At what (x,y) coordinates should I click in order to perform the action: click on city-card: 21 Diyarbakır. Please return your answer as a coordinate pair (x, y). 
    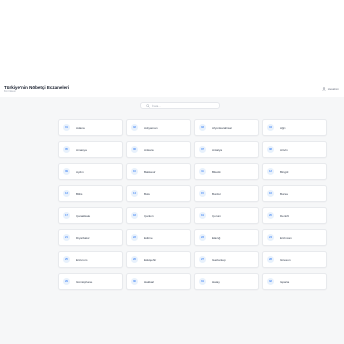
    Looking at the image, I should click on (90, 237).